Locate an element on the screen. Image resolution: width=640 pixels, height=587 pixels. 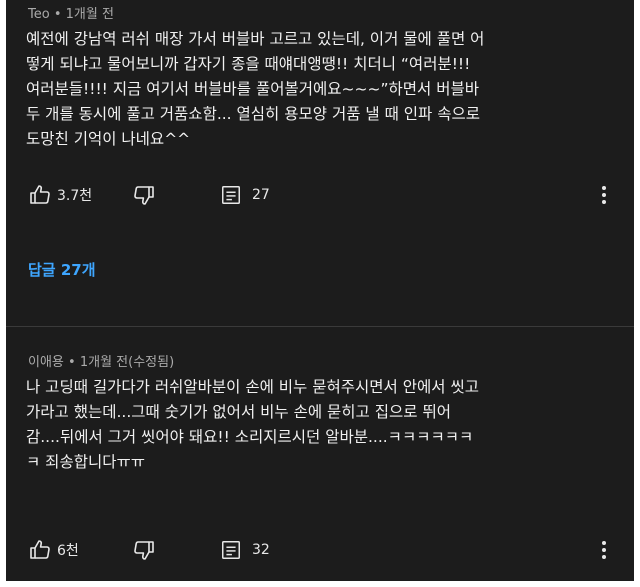
comment-actions: 6천 32 is located at coordinates (320, 550).